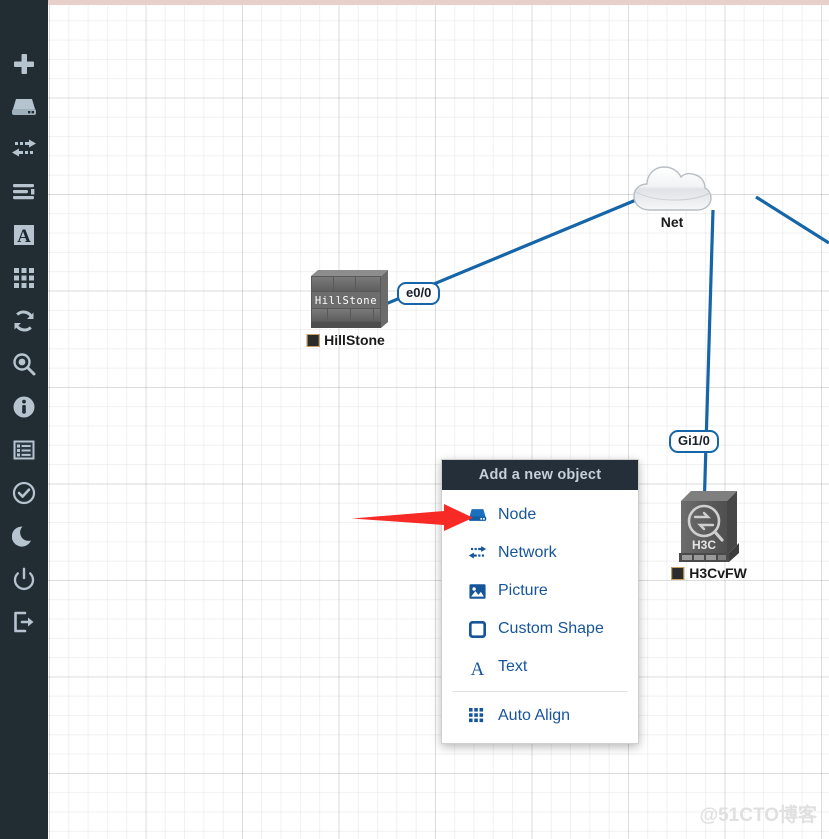  I want to click on refresh-icon, so click(24, 321).